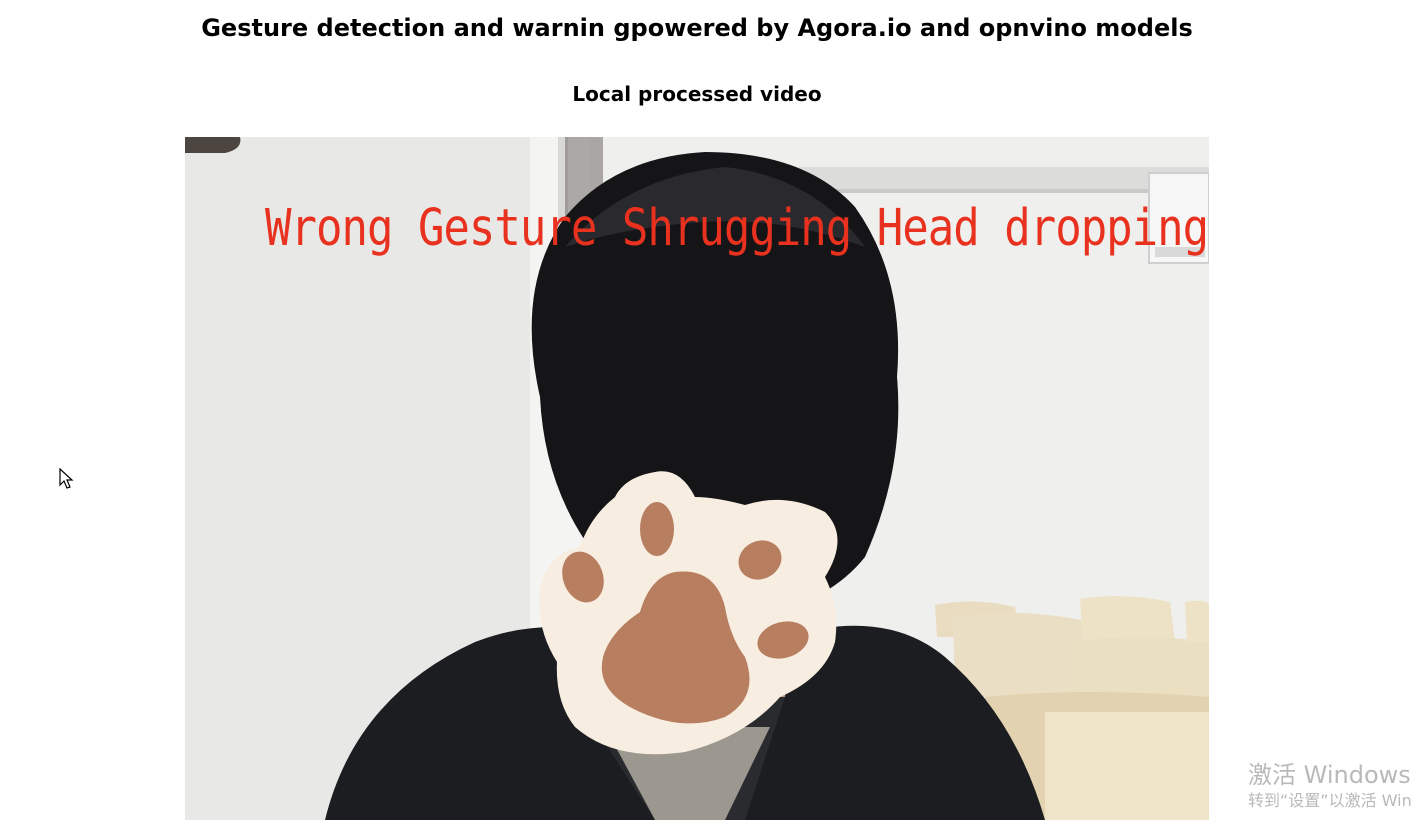 The width and height of the screenshot is (1412, 820). I want to click on watermark-line1: 激活 Windows, so click(1329, 775).